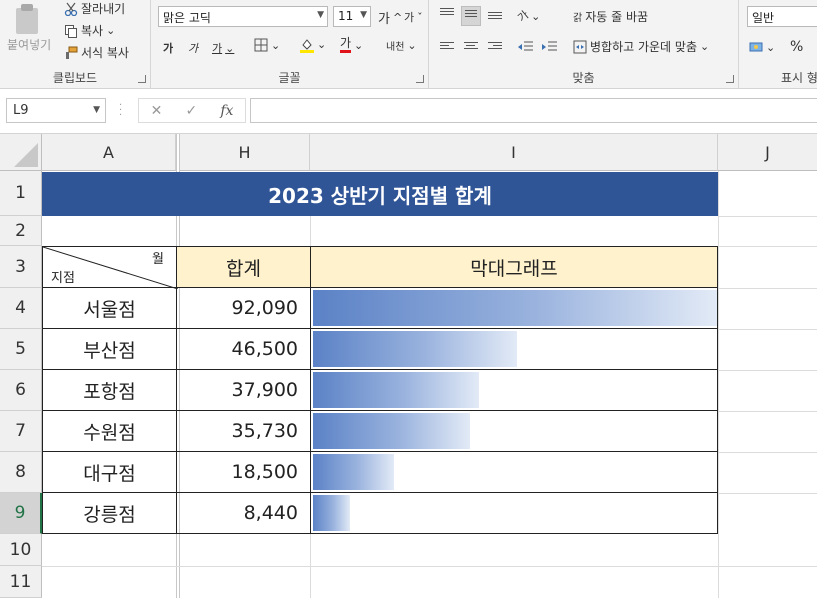 This screenshot has width=817, height=598. Describe the element at coordinates (320, 15) in the screenshot. I see `font-name-dropdown-icon: ▼` at that location.